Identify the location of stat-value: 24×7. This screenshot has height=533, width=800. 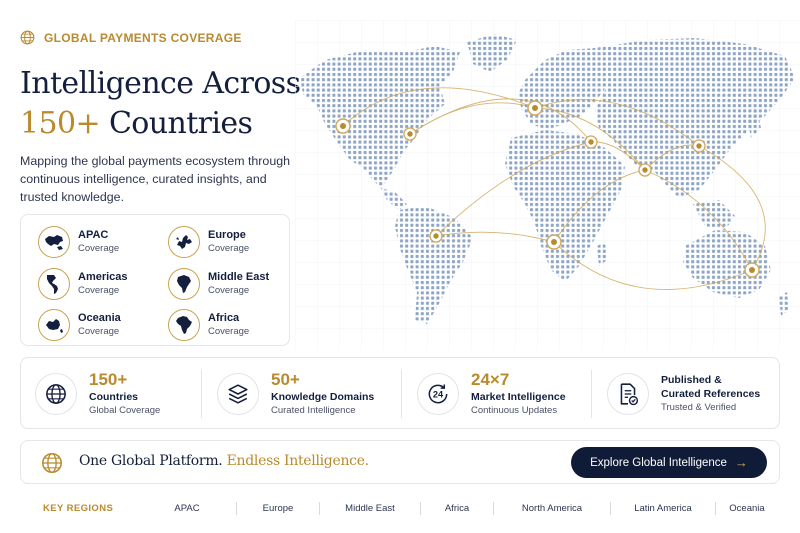
(490, 379).